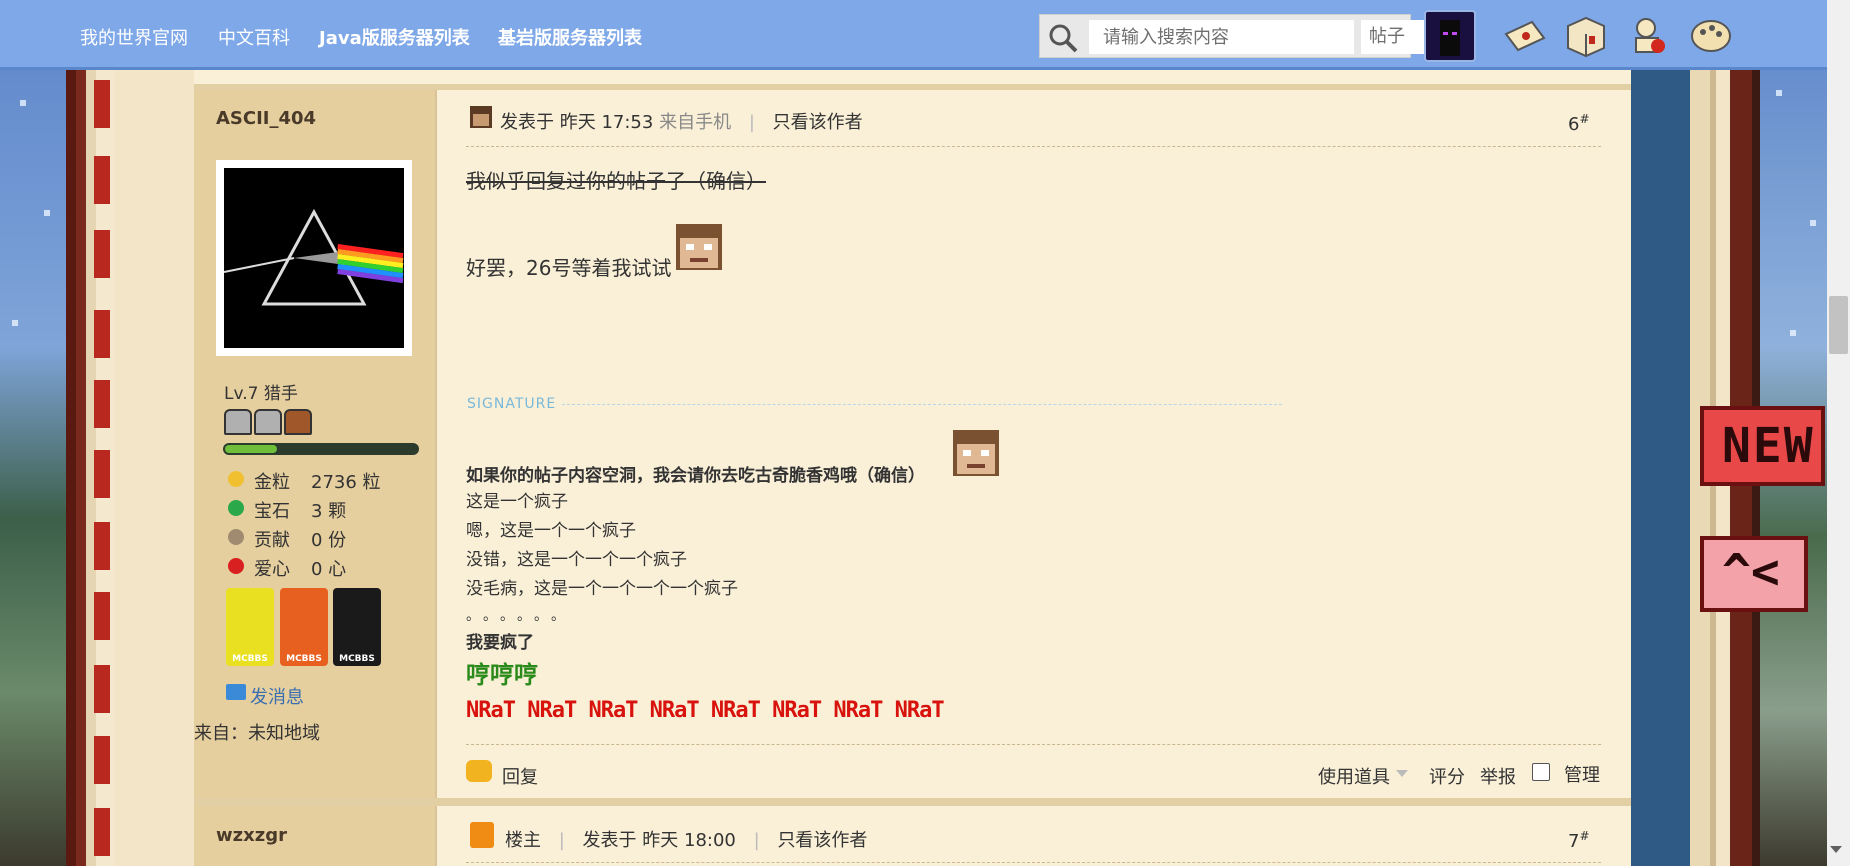 The image size is (1850, 866). Describe the element at coordinates (1711, 36) in the screenshot. I see `palette-icon` at that location.